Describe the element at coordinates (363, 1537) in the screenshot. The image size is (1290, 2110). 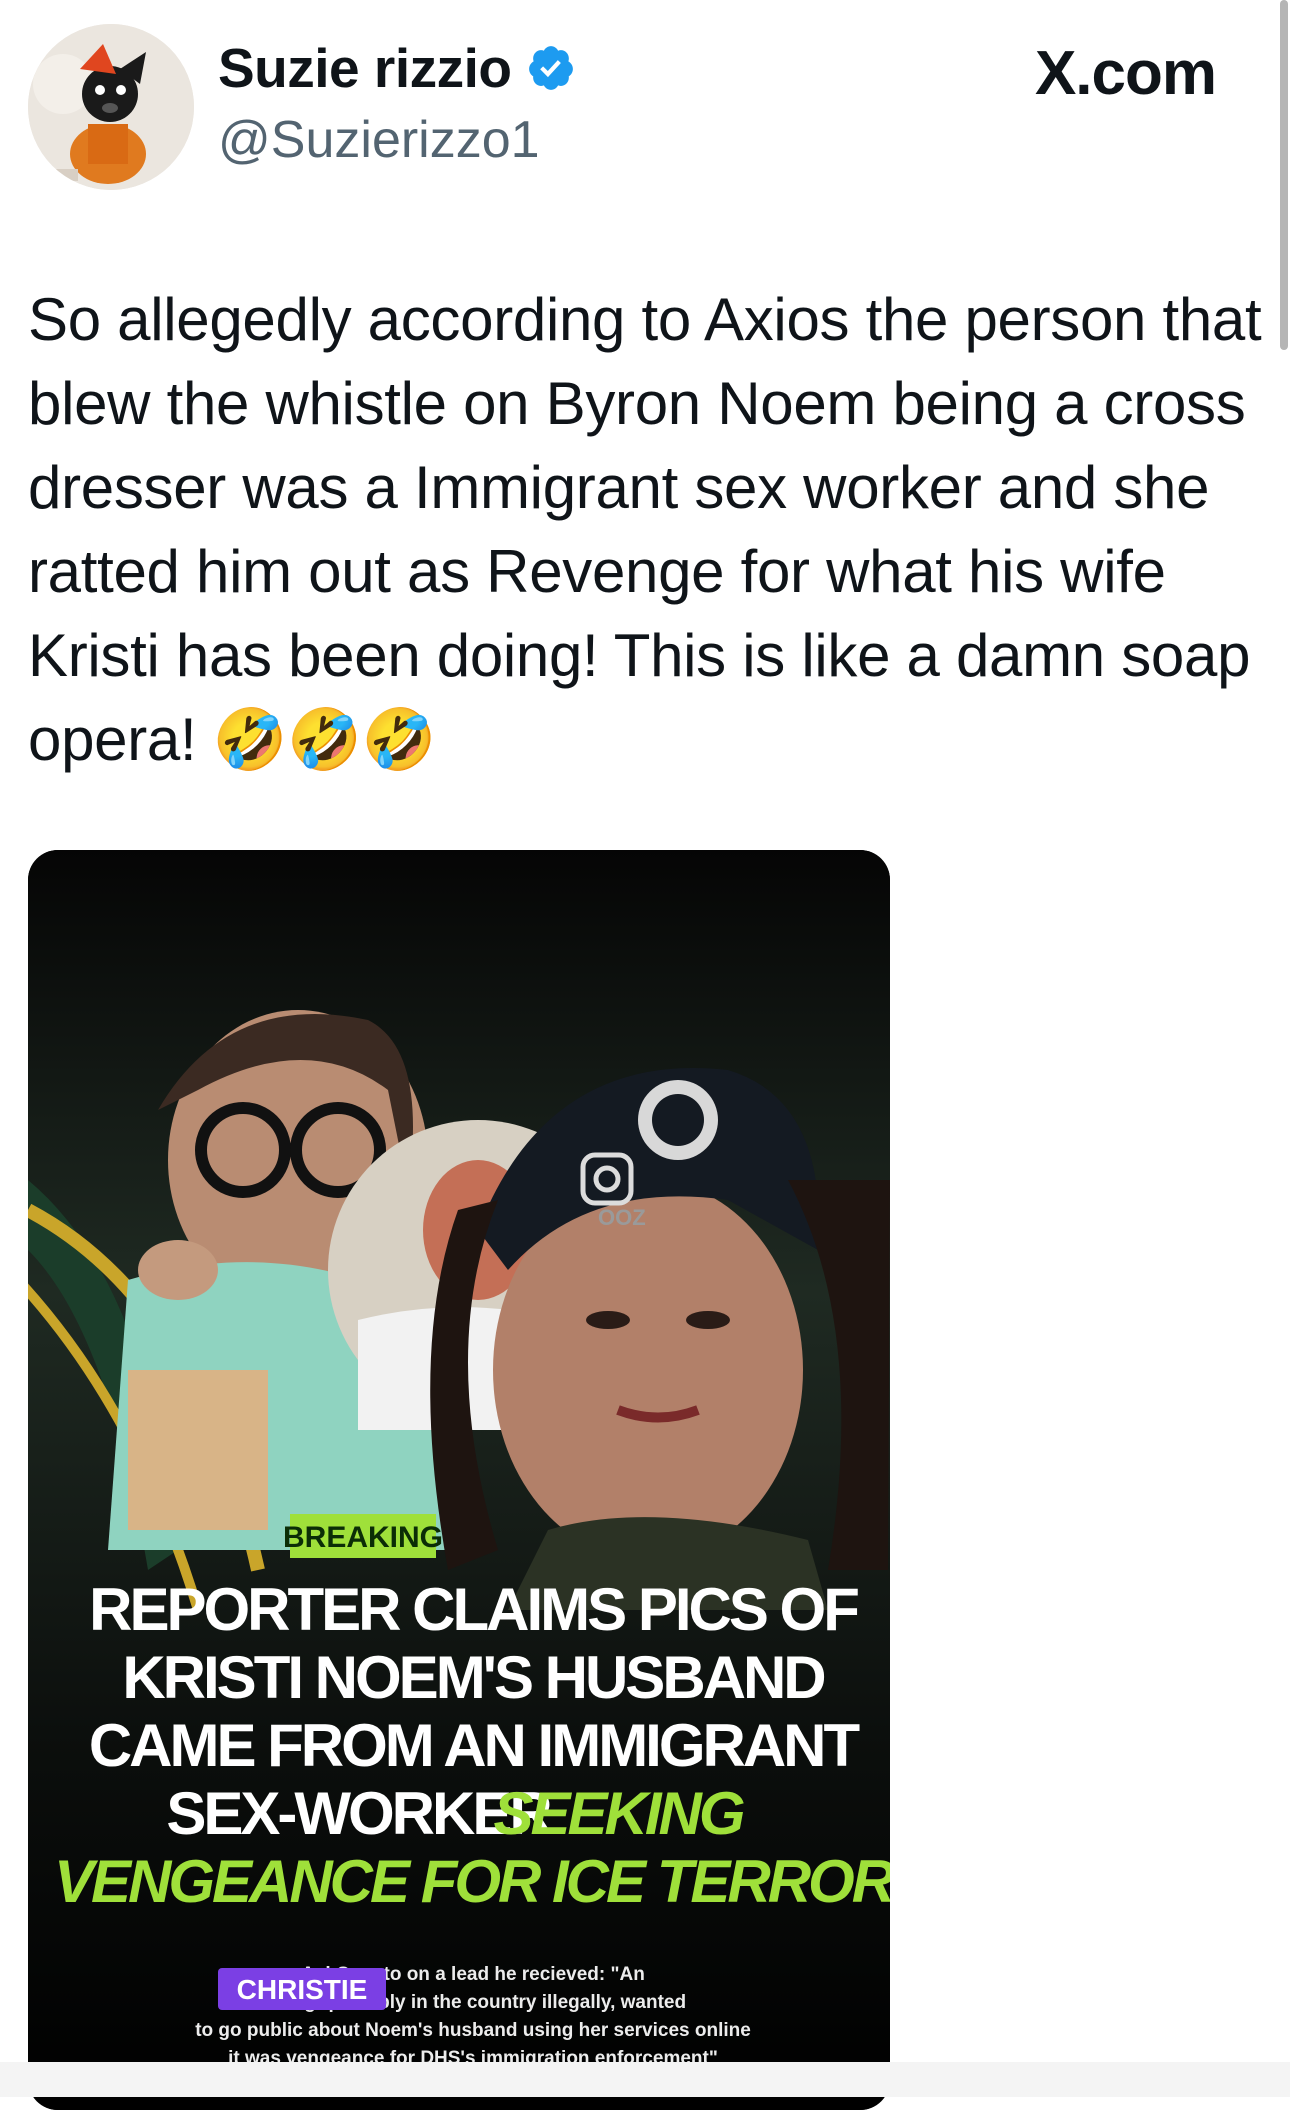
I see `breaking-badge-text: BREAKING` at that location.